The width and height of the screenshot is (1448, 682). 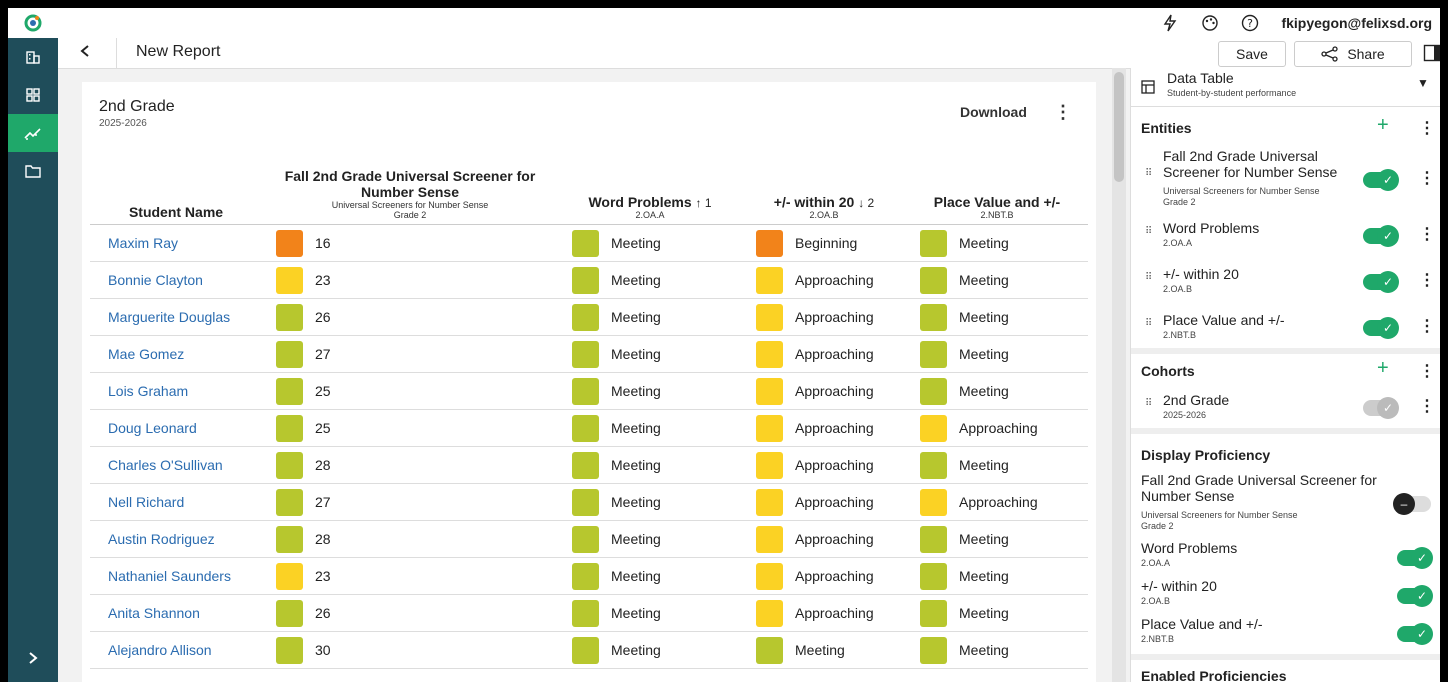 What do you see at coordinates (1412, 504) in the screenshot?
I see `display-toggle: –` at bounding box center [1412, 504].